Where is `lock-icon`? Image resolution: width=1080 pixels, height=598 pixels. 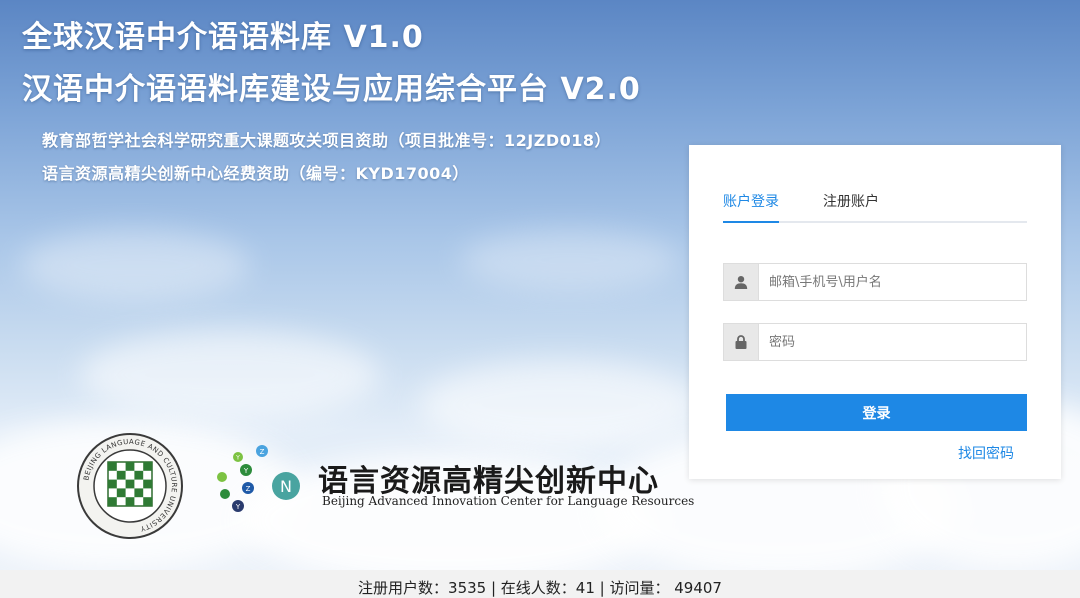 lock-icon is located at coordinates (741, 342).